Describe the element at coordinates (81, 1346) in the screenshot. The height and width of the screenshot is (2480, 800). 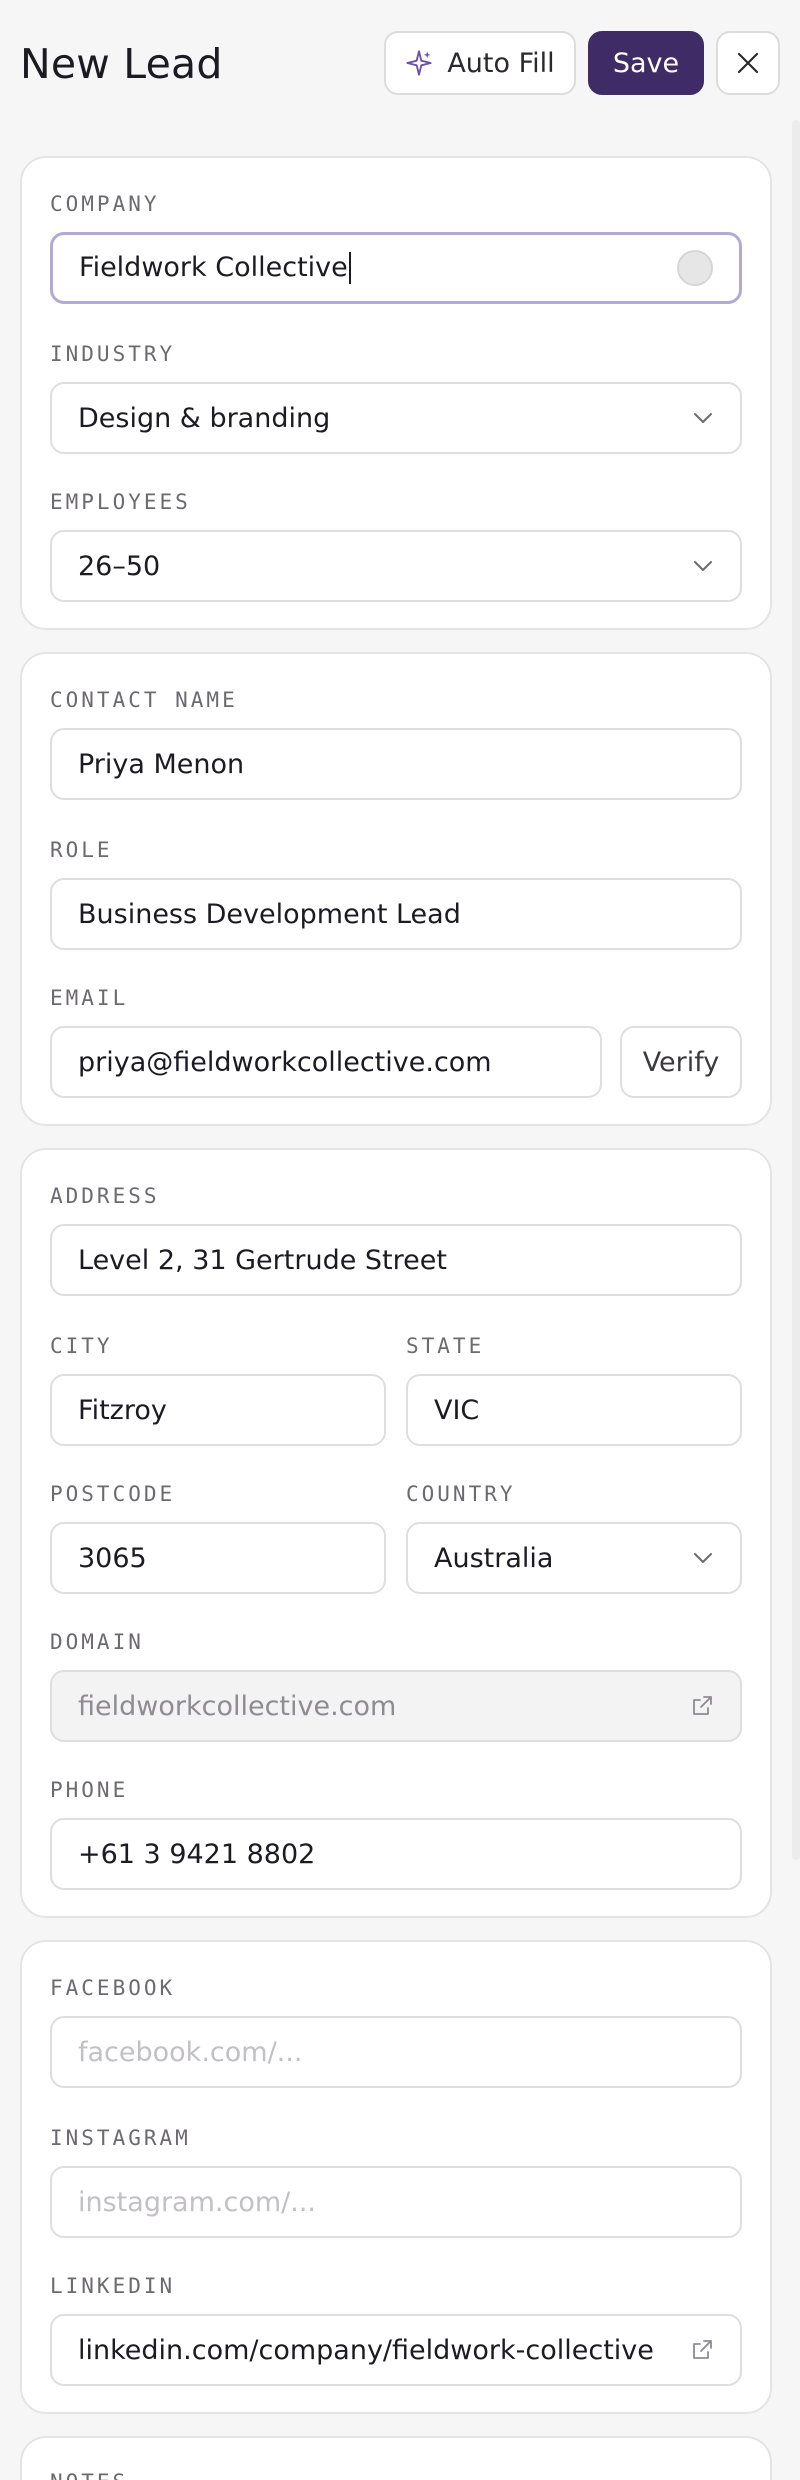
I see `city-label: CITY` at that location.